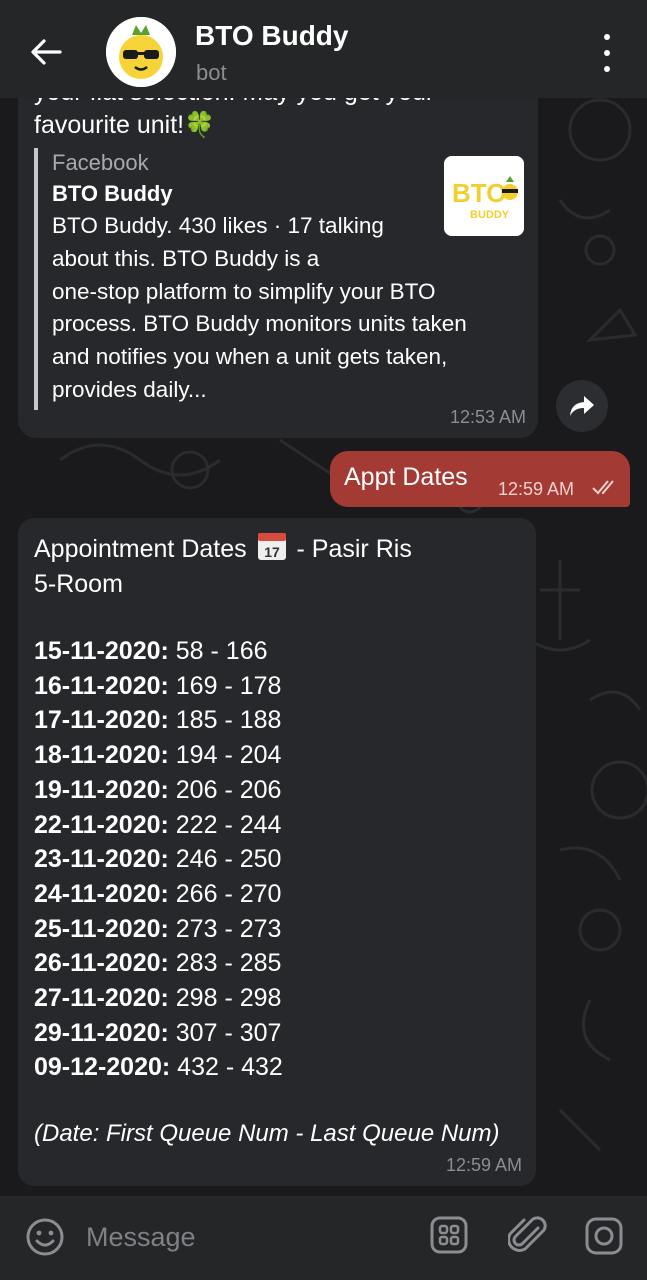 This screenshot has height=1280, width=647. I want to click on appointment-date: 15-11-2020:, so click(101, 651).